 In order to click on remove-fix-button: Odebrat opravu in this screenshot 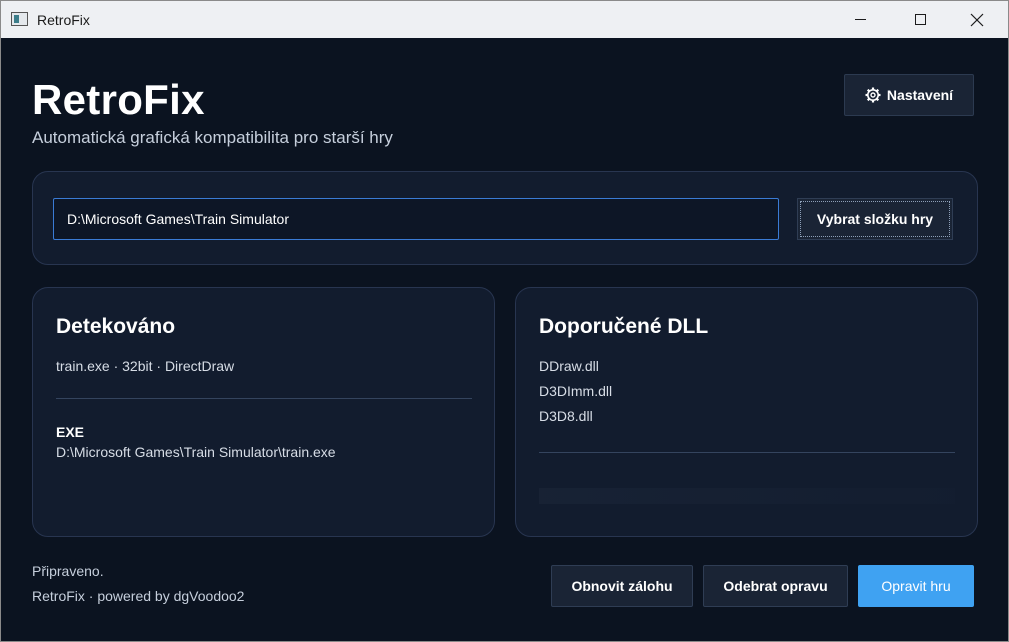, I will do `click(775, 586)`.